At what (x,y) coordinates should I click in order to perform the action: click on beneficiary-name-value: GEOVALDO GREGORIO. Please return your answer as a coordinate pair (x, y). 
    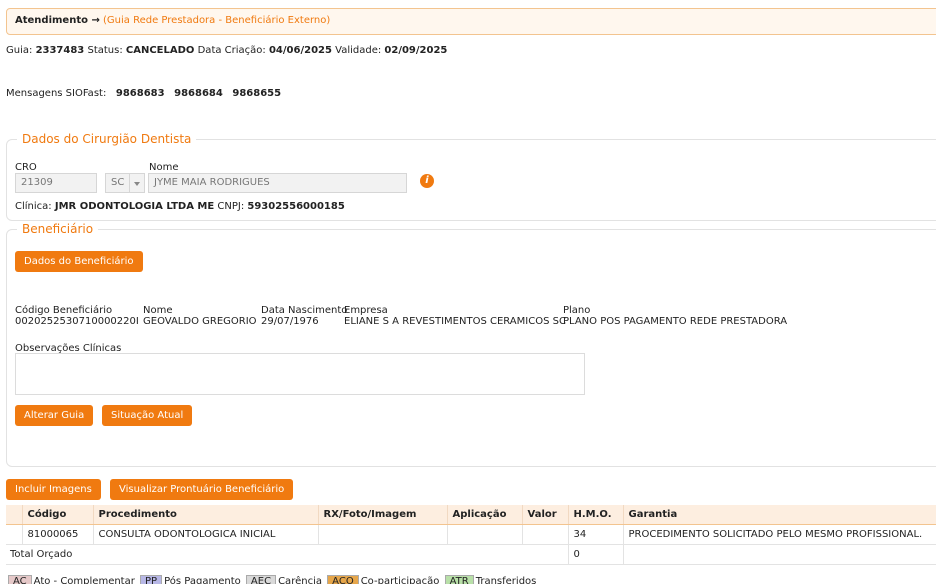
    Looking at the image, I should click on (200, 321).